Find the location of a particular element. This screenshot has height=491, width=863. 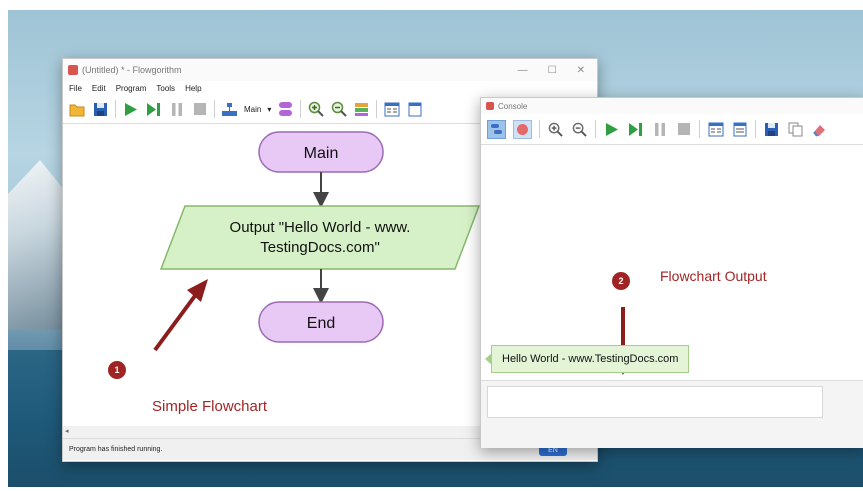

menubar: File Edit Program Tools Help is located at coordinates (330, 88).